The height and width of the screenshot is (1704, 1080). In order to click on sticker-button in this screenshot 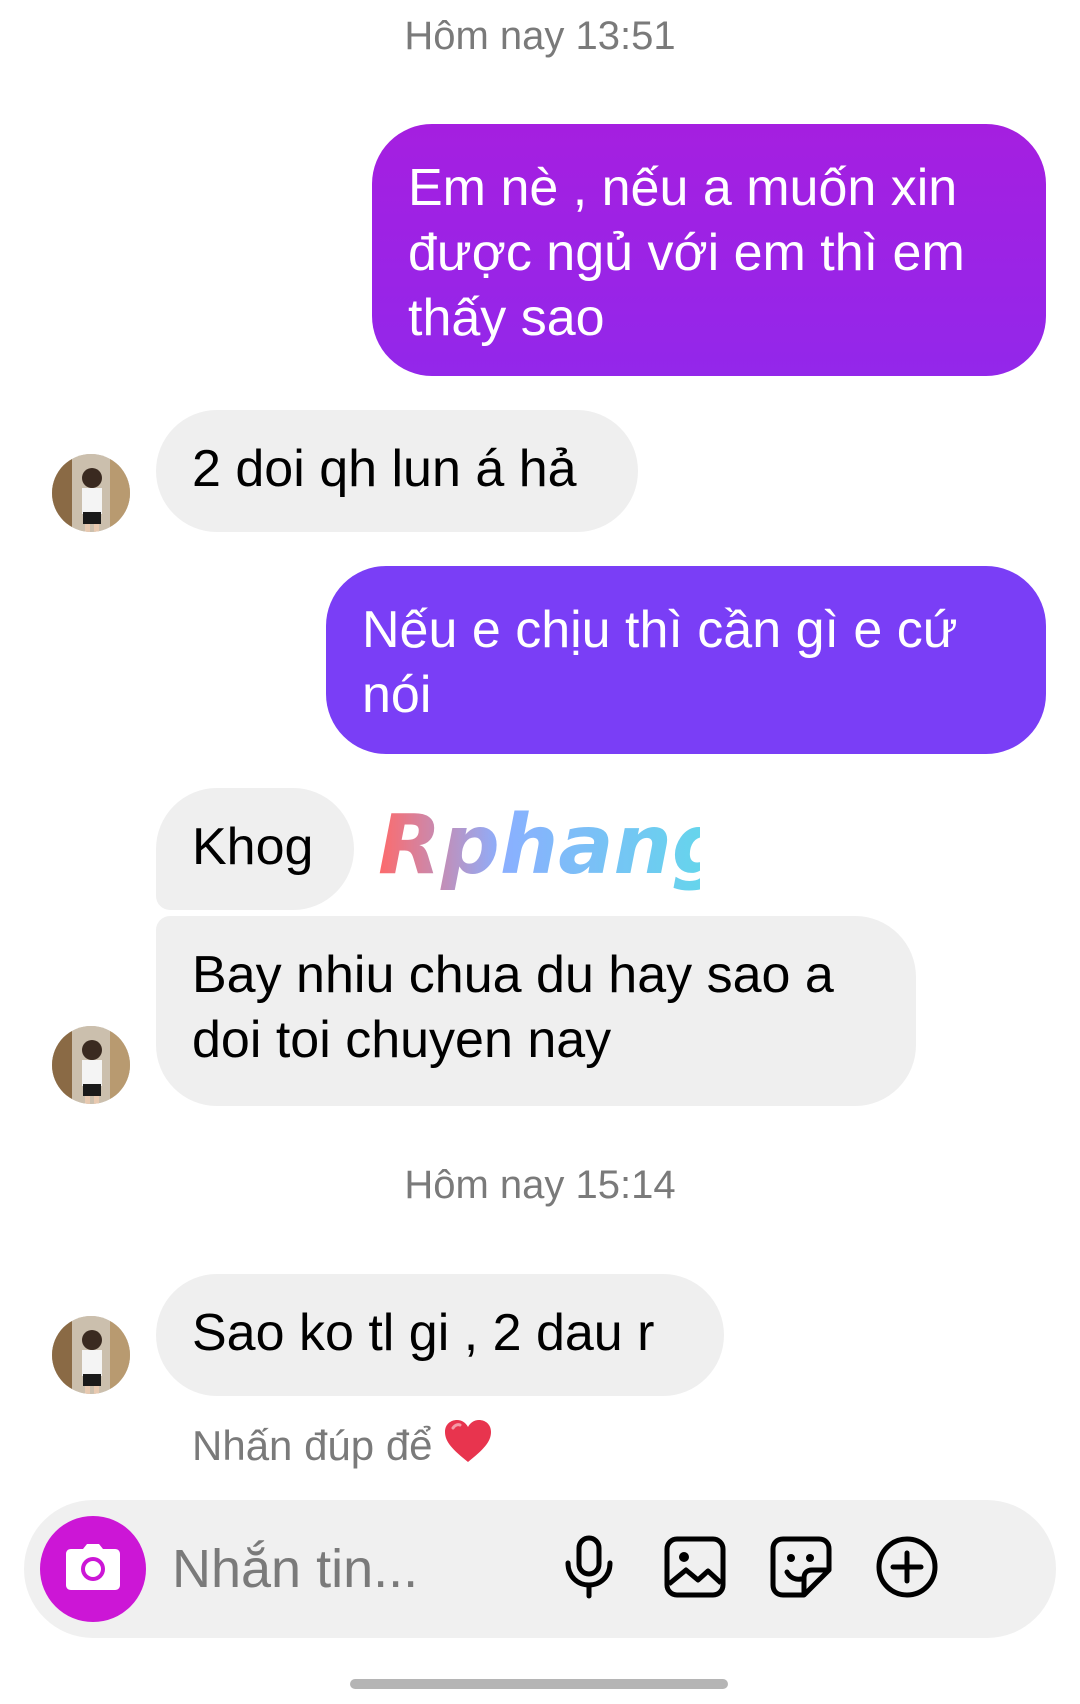, I will do `click(801, 1569)`.